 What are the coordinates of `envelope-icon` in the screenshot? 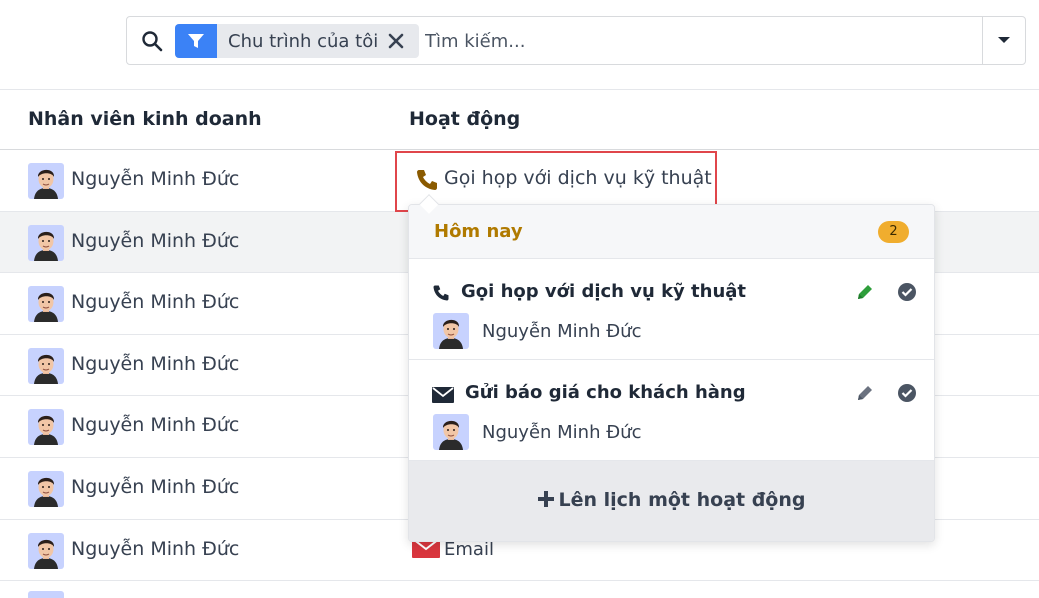 It's located at (443, 397).